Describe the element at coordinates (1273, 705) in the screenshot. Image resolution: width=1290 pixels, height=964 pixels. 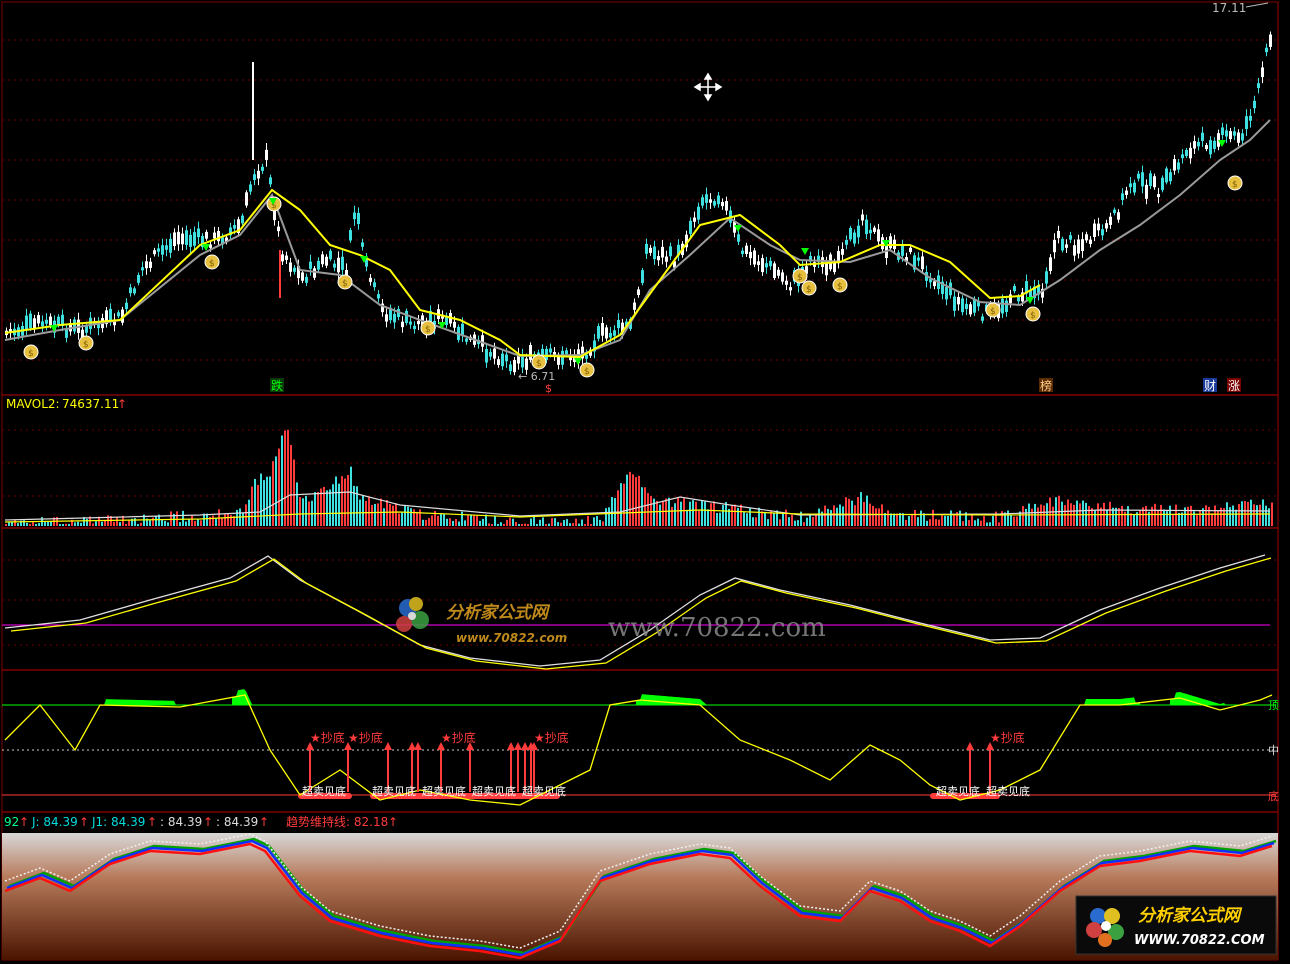
I see `label-top: 顶` at that location.